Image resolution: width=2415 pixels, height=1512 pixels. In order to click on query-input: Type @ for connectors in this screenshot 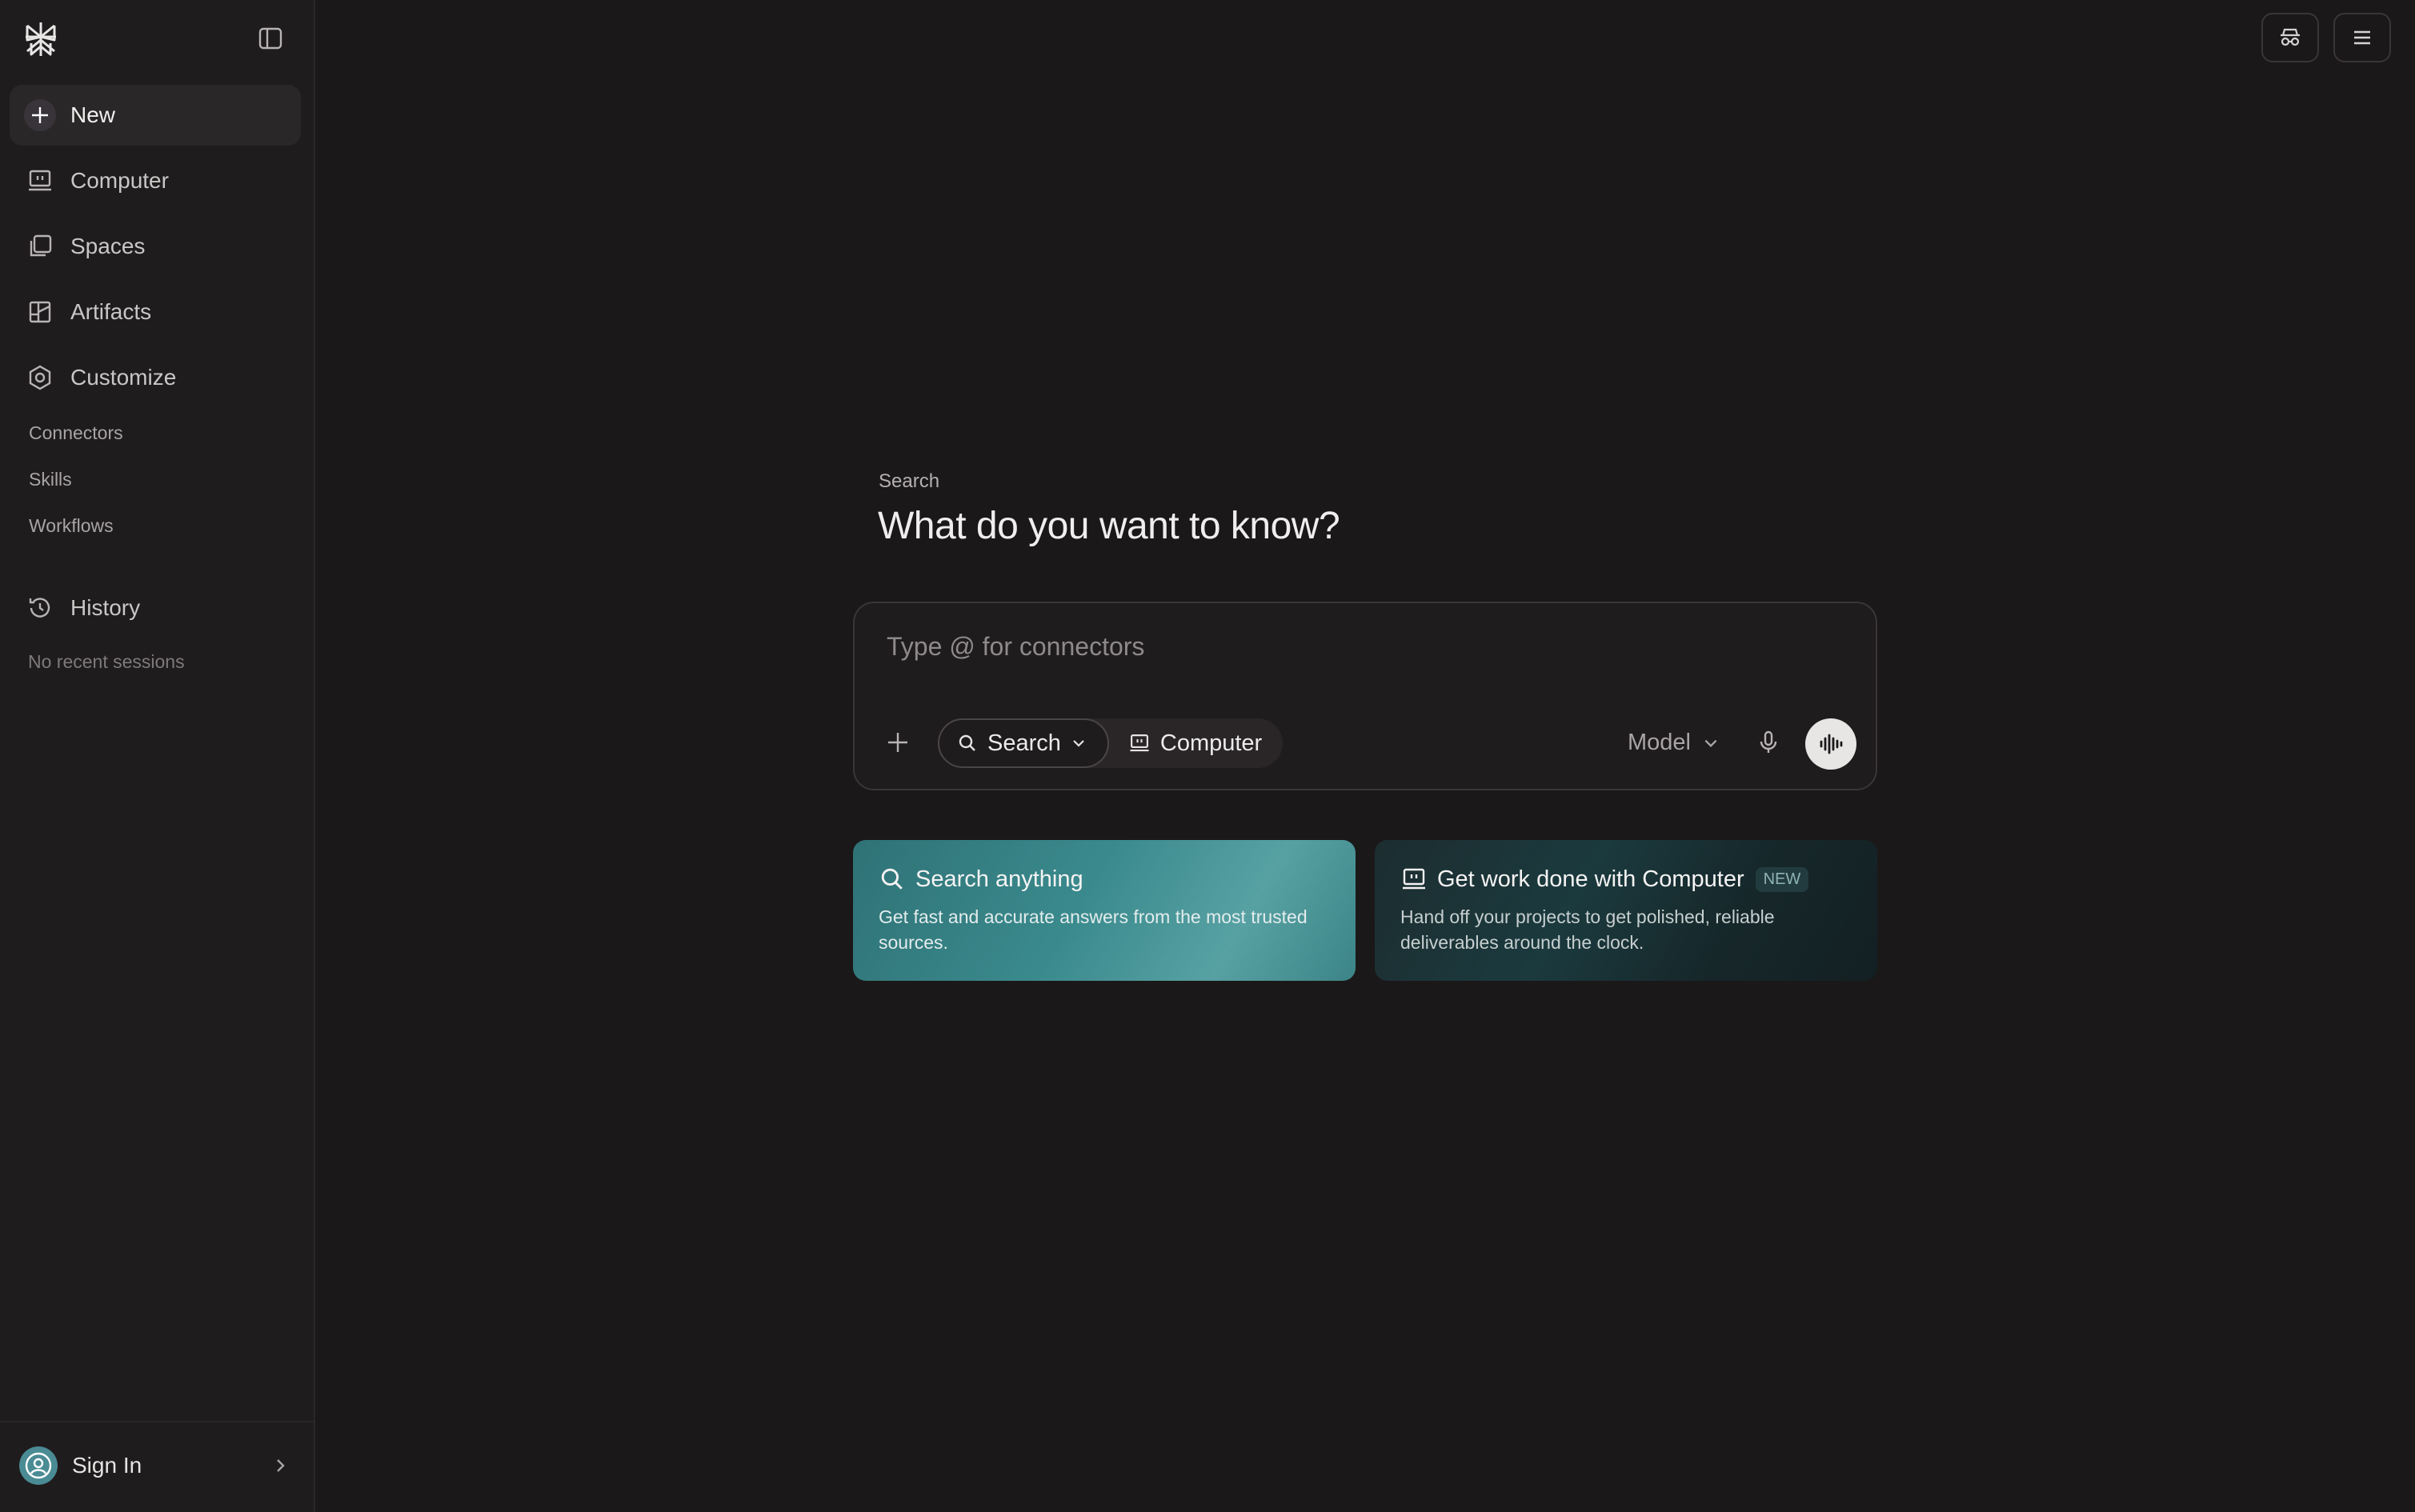, I will do `click(1015, 647)`.